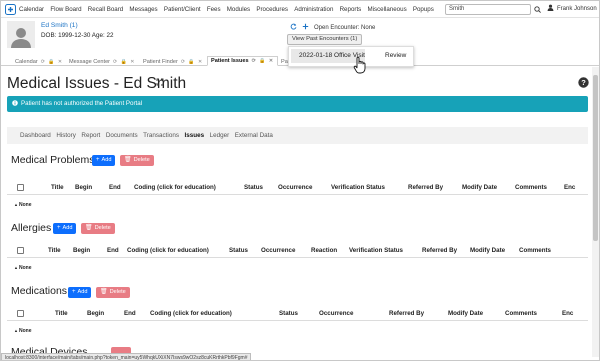 The image size is (600, 361). I want to click on menu-flow-board: Flow Board, so click(65, 9).